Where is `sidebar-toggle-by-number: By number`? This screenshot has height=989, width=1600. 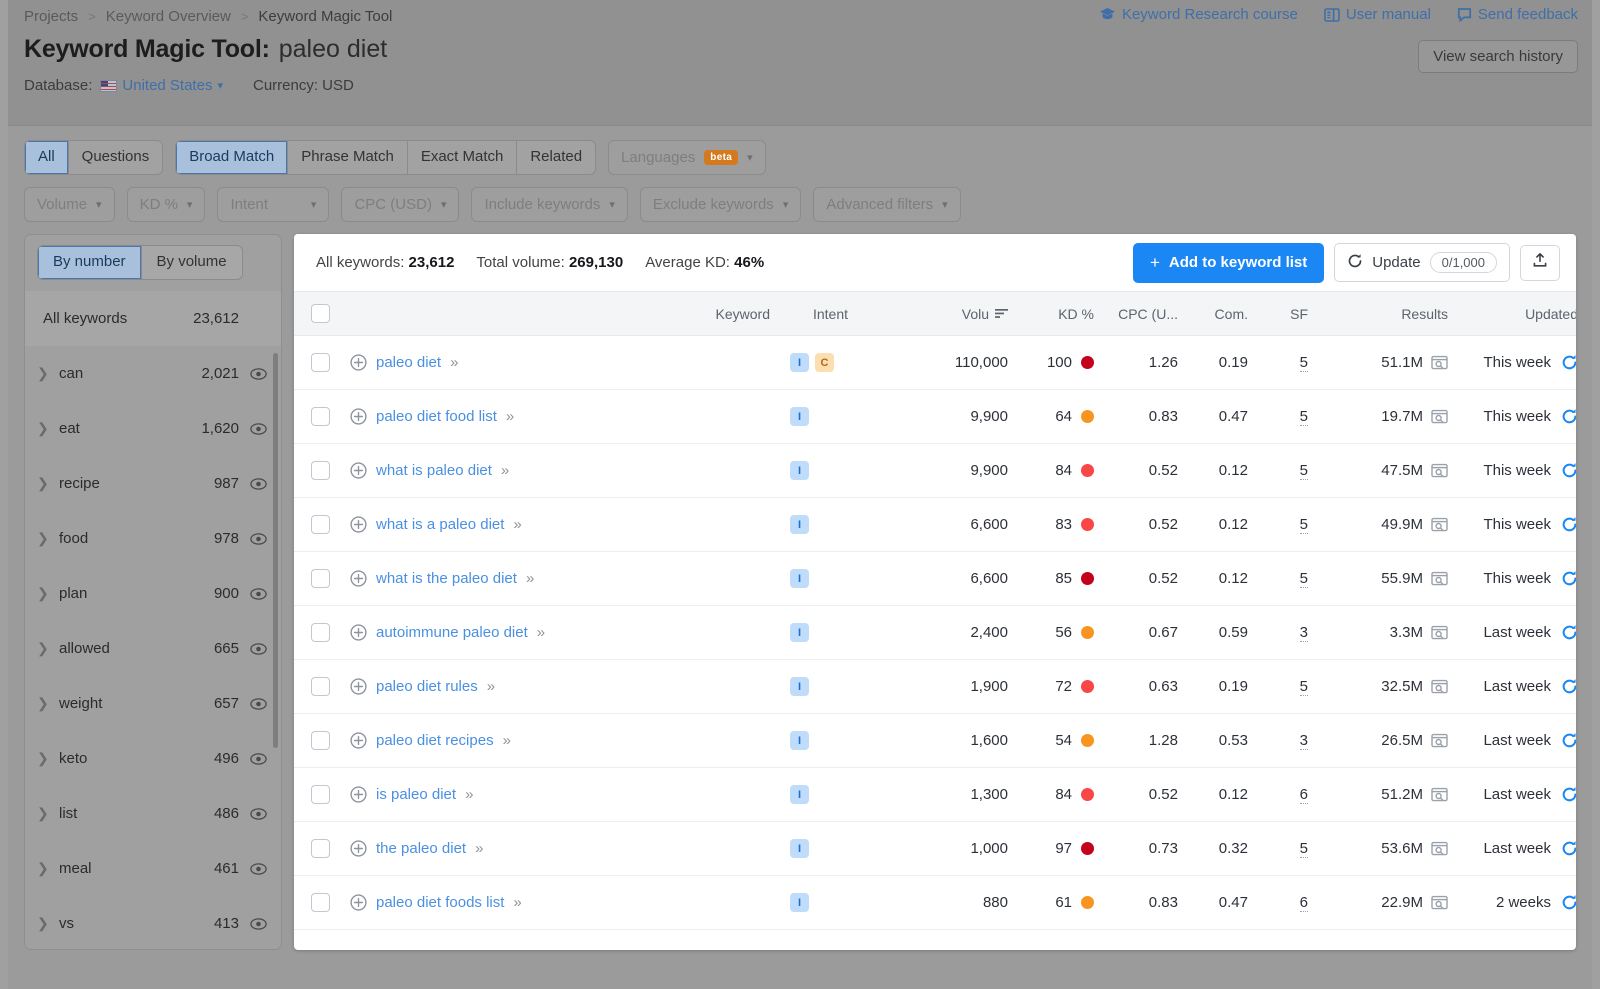 sidebar-toggle-by-number: By number is located at coordinates (90, 262).